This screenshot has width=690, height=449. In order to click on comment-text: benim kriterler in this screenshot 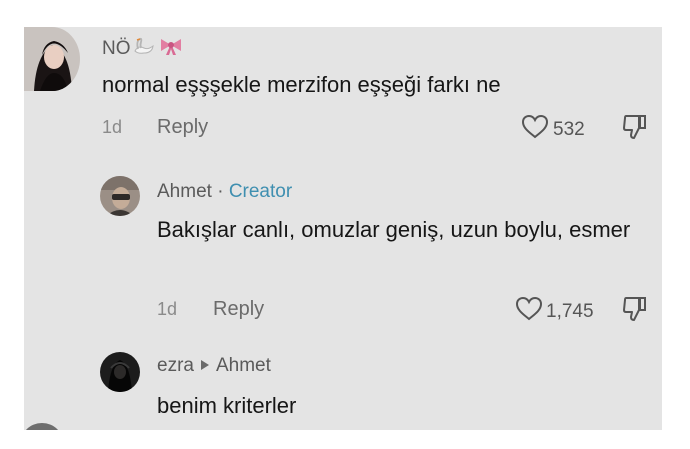, I will do `click(227, 405)`.